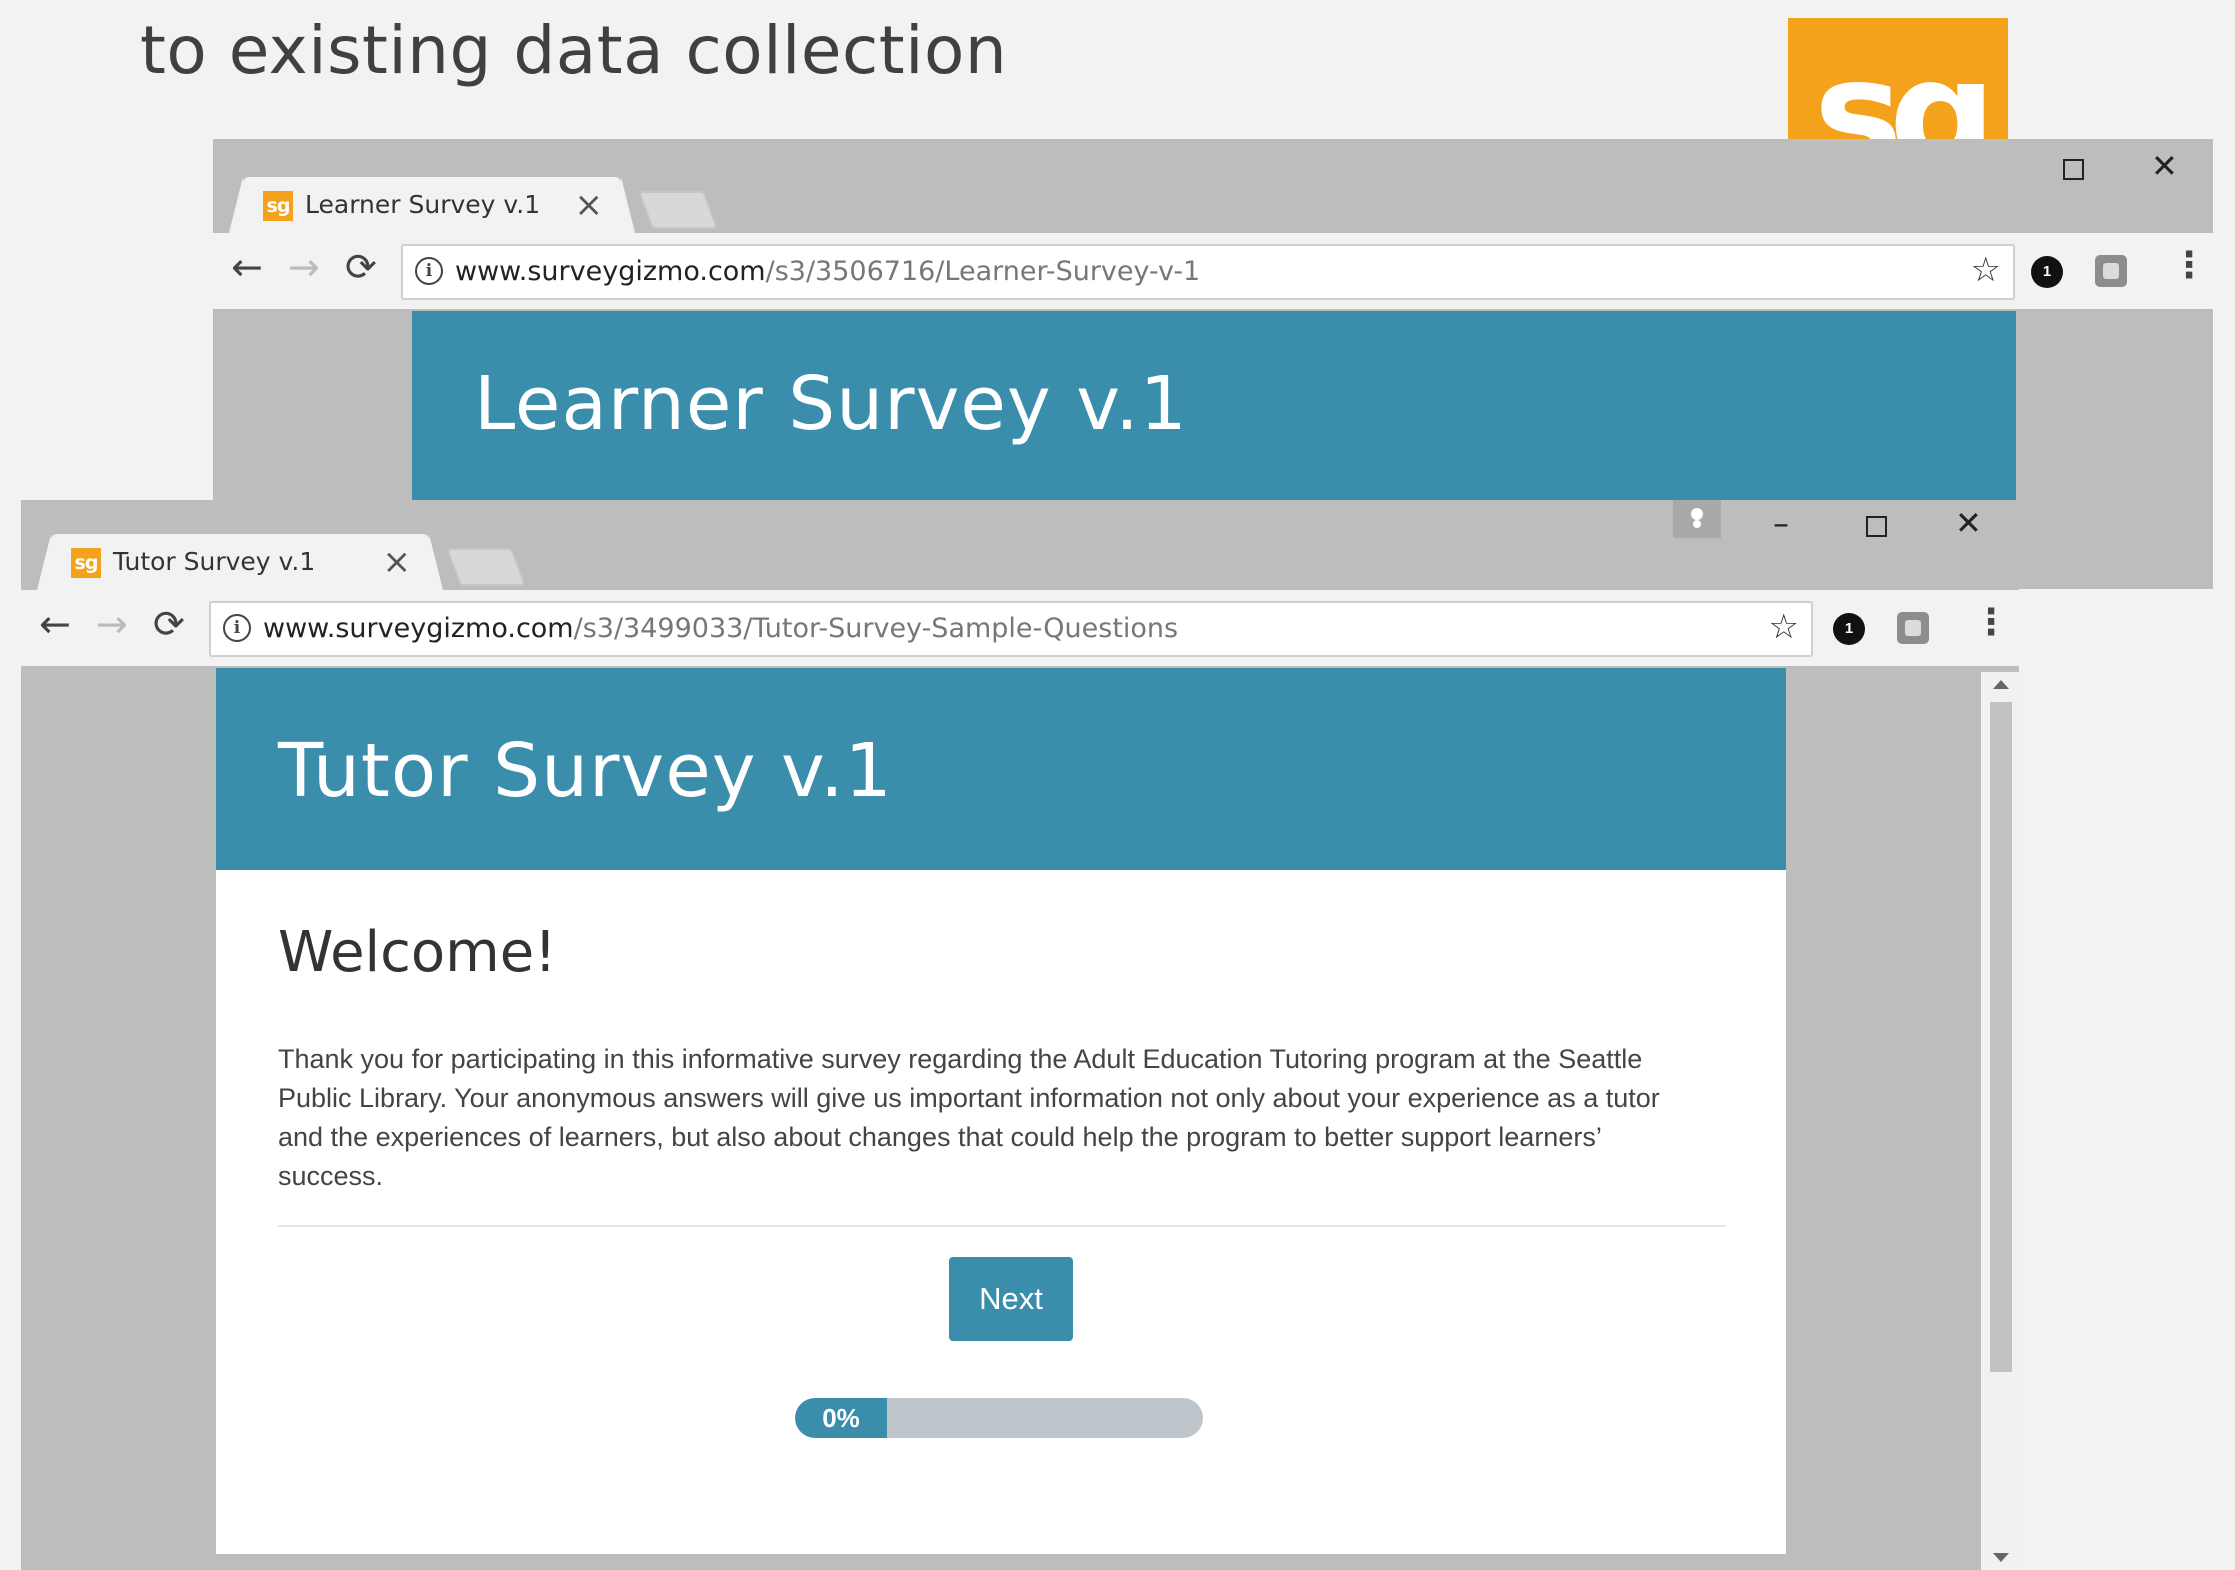  What do you see at coordinates (1011, 1299) in the screenshot?
I see `next-button: Next` at bounding box center [1011, 1299].